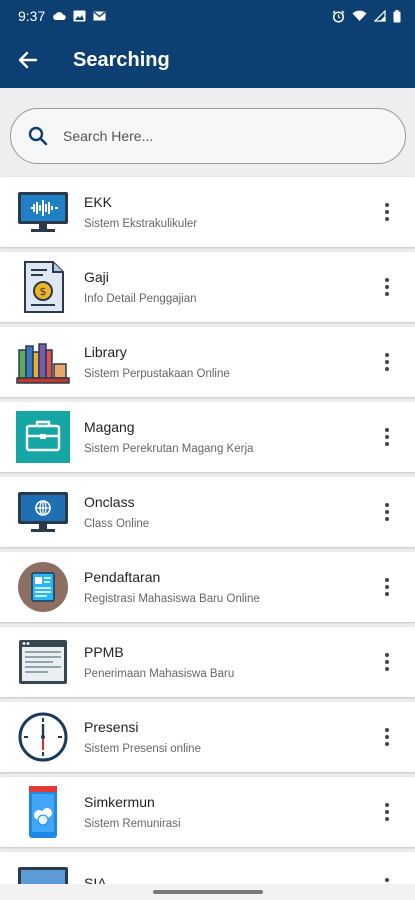 The image size is (415, 900). I want to click on wifi-icon, so click(359, 15).